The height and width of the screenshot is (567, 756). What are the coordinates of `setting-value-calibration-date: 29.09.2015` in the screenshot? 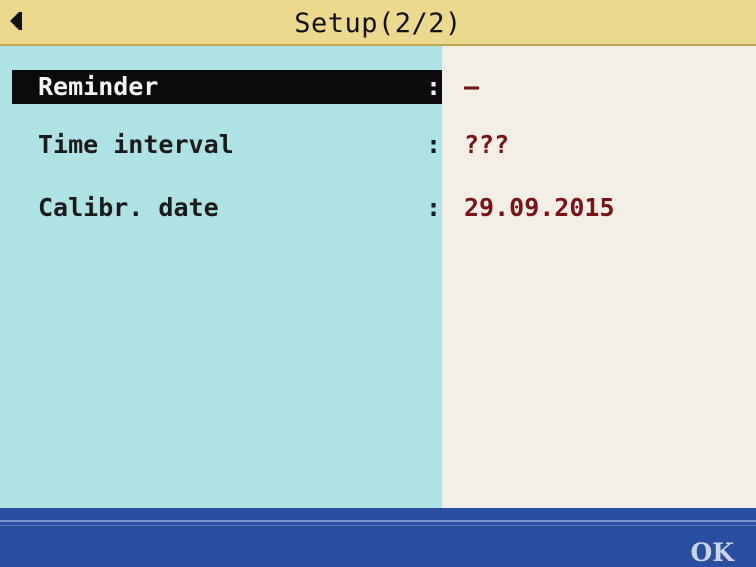 It's located at (539, 208).